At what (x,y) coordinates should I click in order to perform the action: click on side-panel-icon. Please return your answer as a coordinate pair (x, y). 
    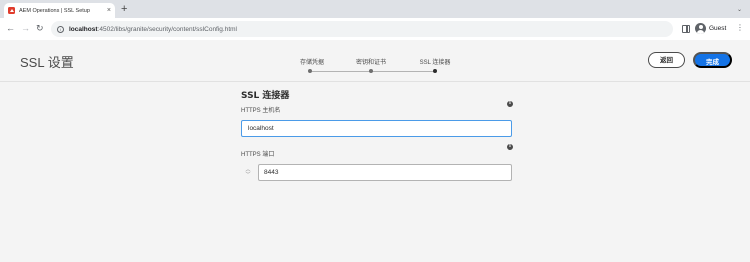
    Looking at the image, I should click on (686, 29).